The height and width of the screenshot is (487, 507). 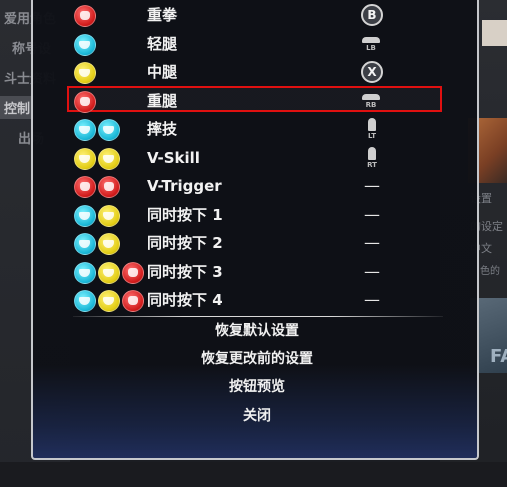 What do you see at coordinates (257, 158) in the screenshot?
I see `button-assignment-row: V-Skill RT` at bounding box center [257, 158].